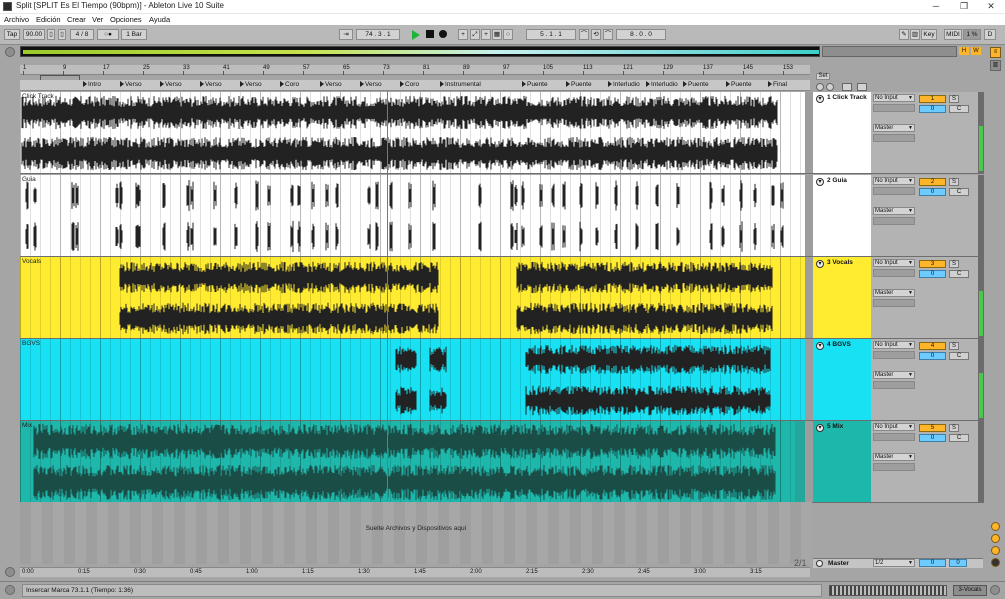 Image resolution: width=1005 pixels, height=599 pixels. Describe the element at coordinates (608, 34) in the screenshot. I see `punch-out-button: ⌒` at that location.